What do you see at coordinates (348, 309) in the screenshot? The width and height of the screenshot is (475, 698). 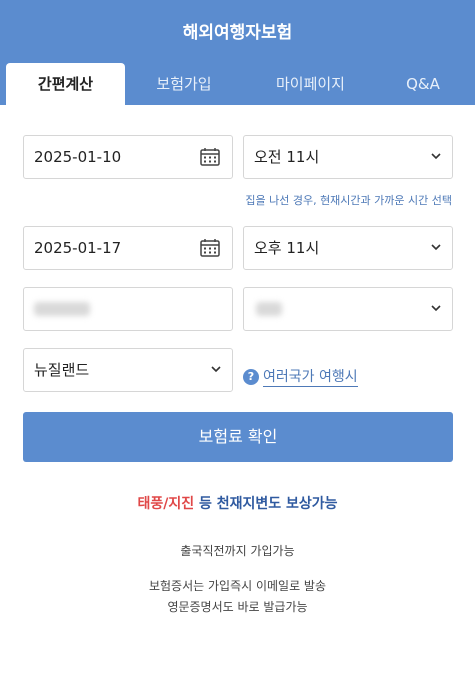 I see `gender-select` at bounding box center [348, 309].